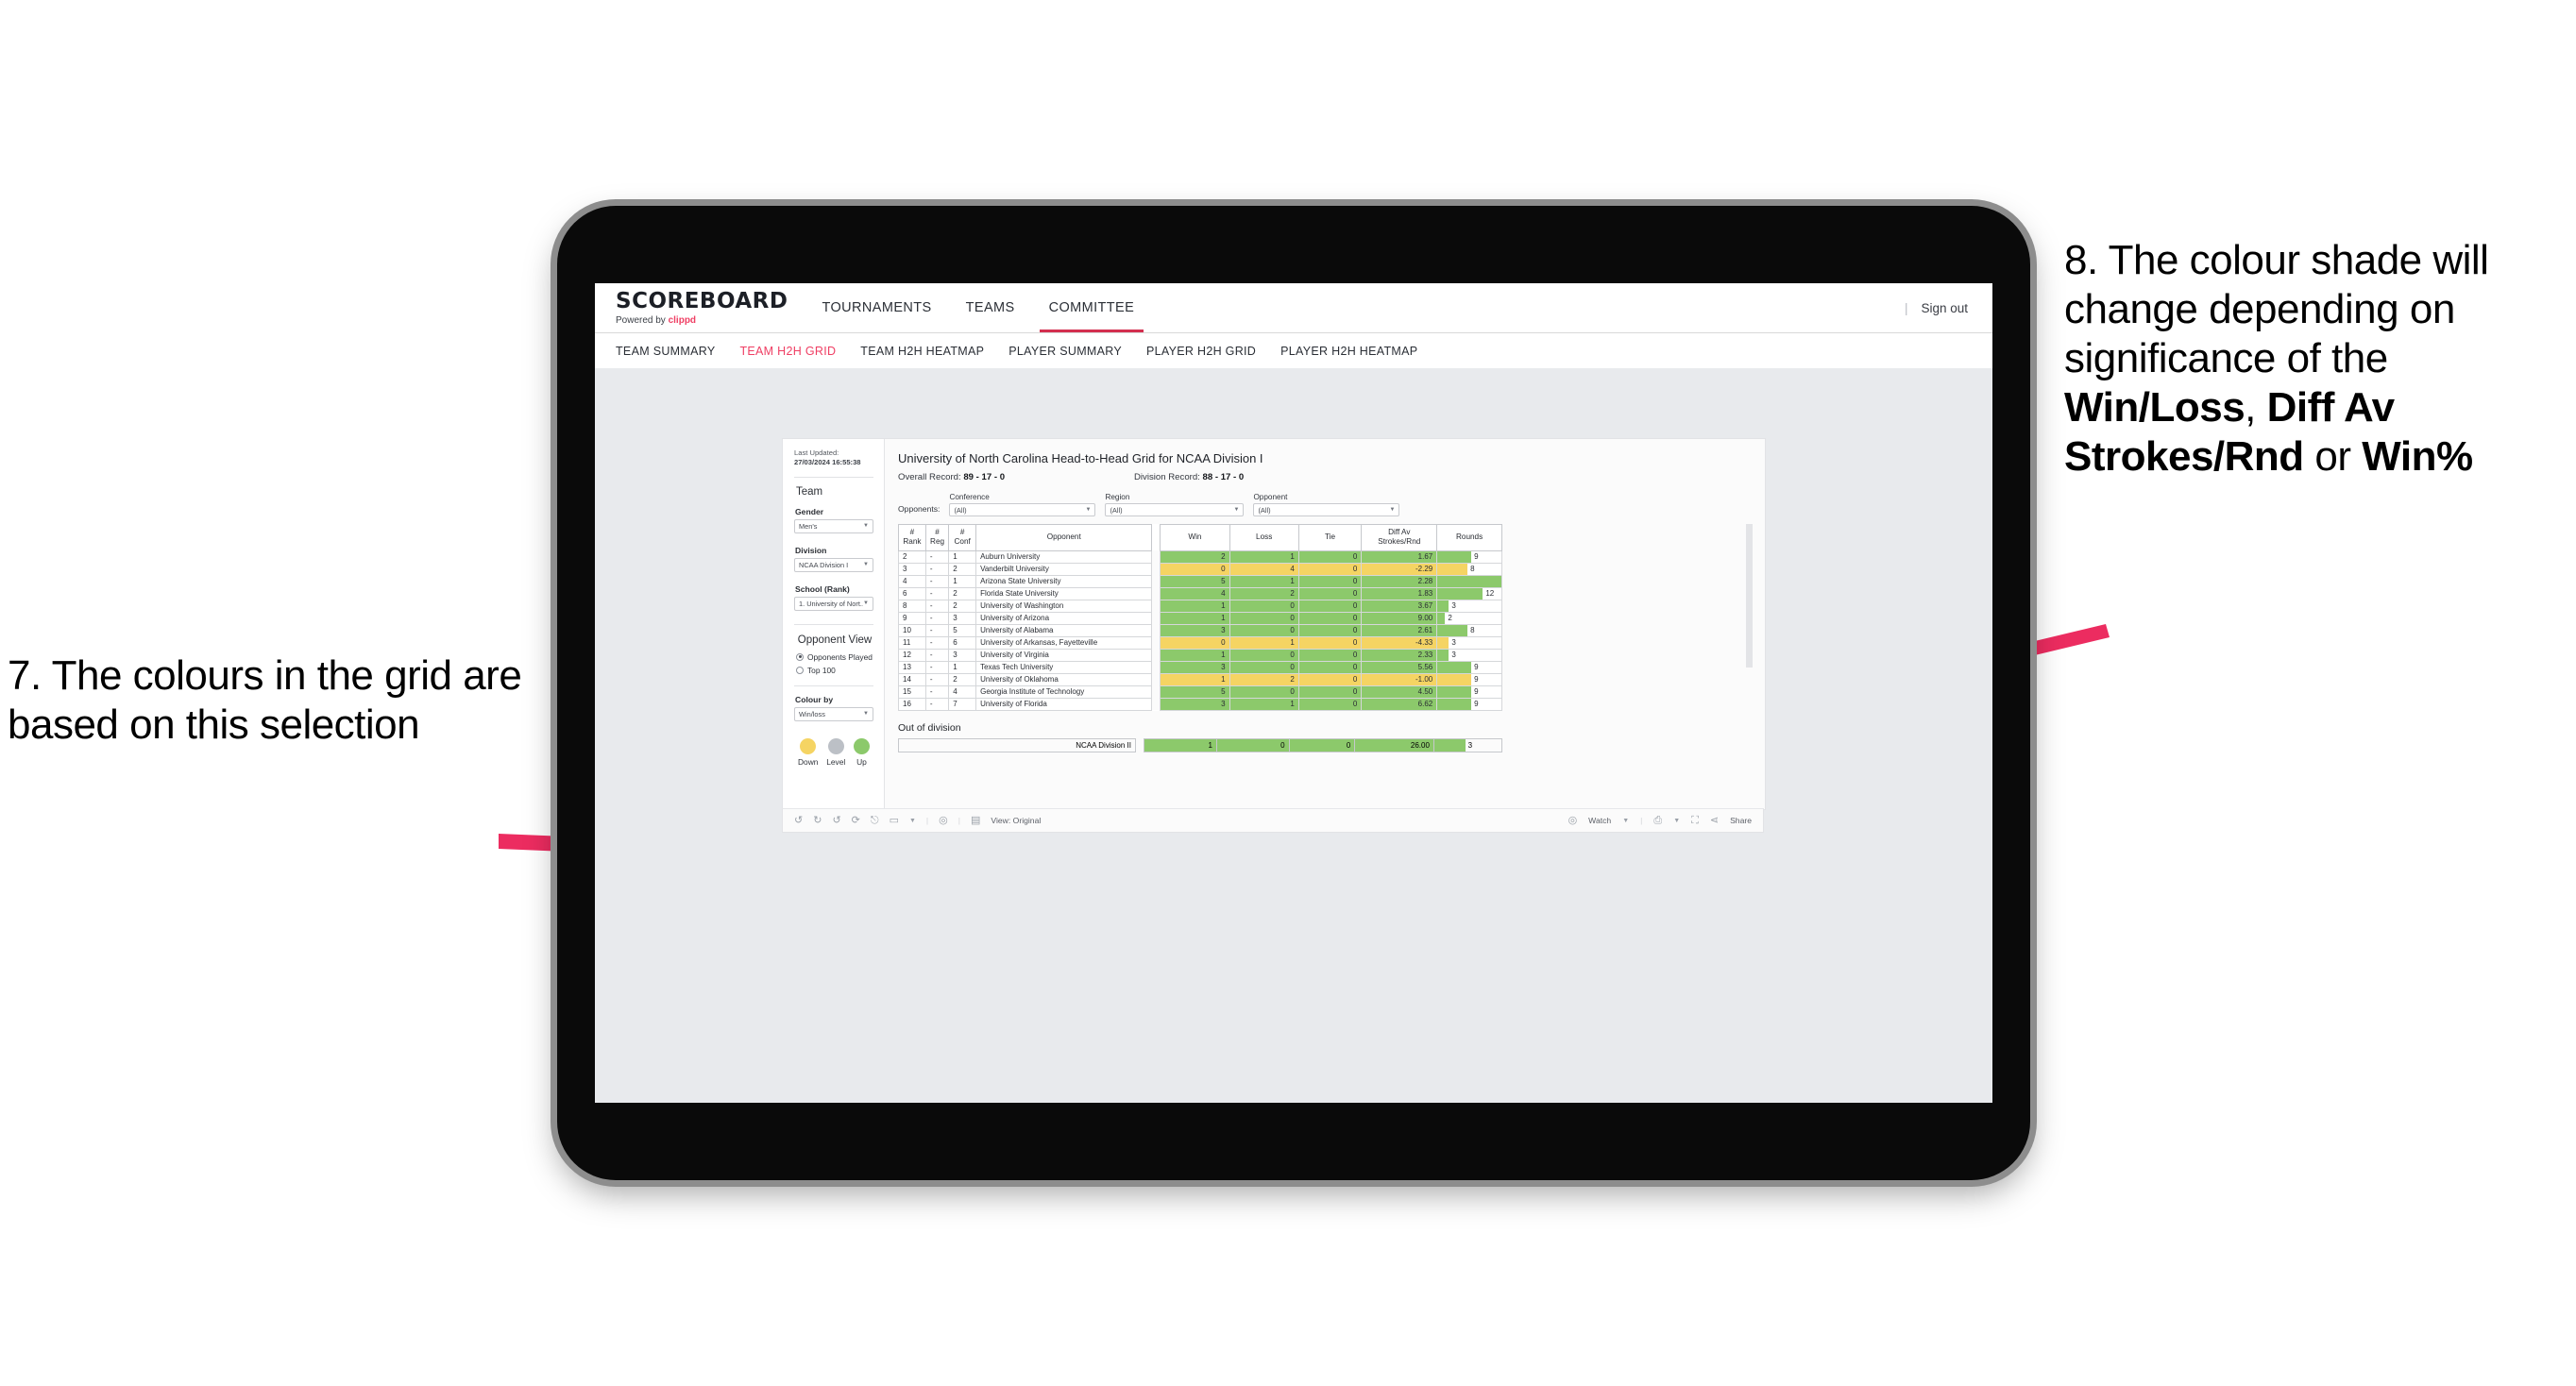  Describe the element at coordinates (833, 525) in the screenshot. I see `gender-select: Men's ▼` at that location.